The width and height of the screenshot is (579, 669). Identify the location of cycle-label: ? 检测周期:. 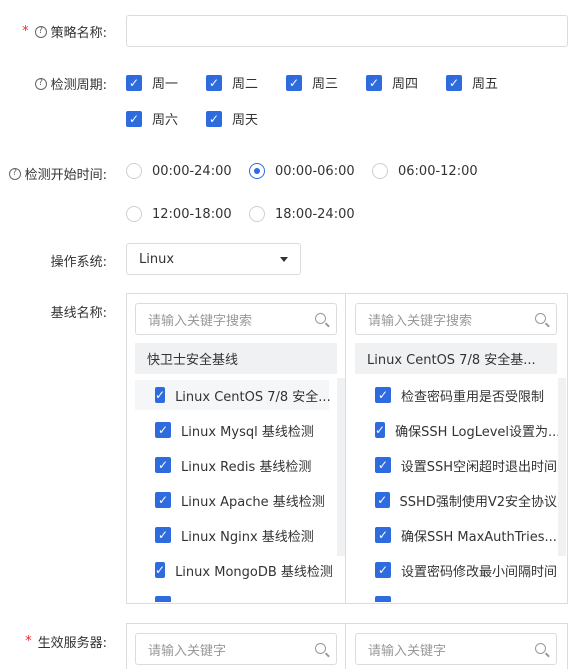
(70, 83).